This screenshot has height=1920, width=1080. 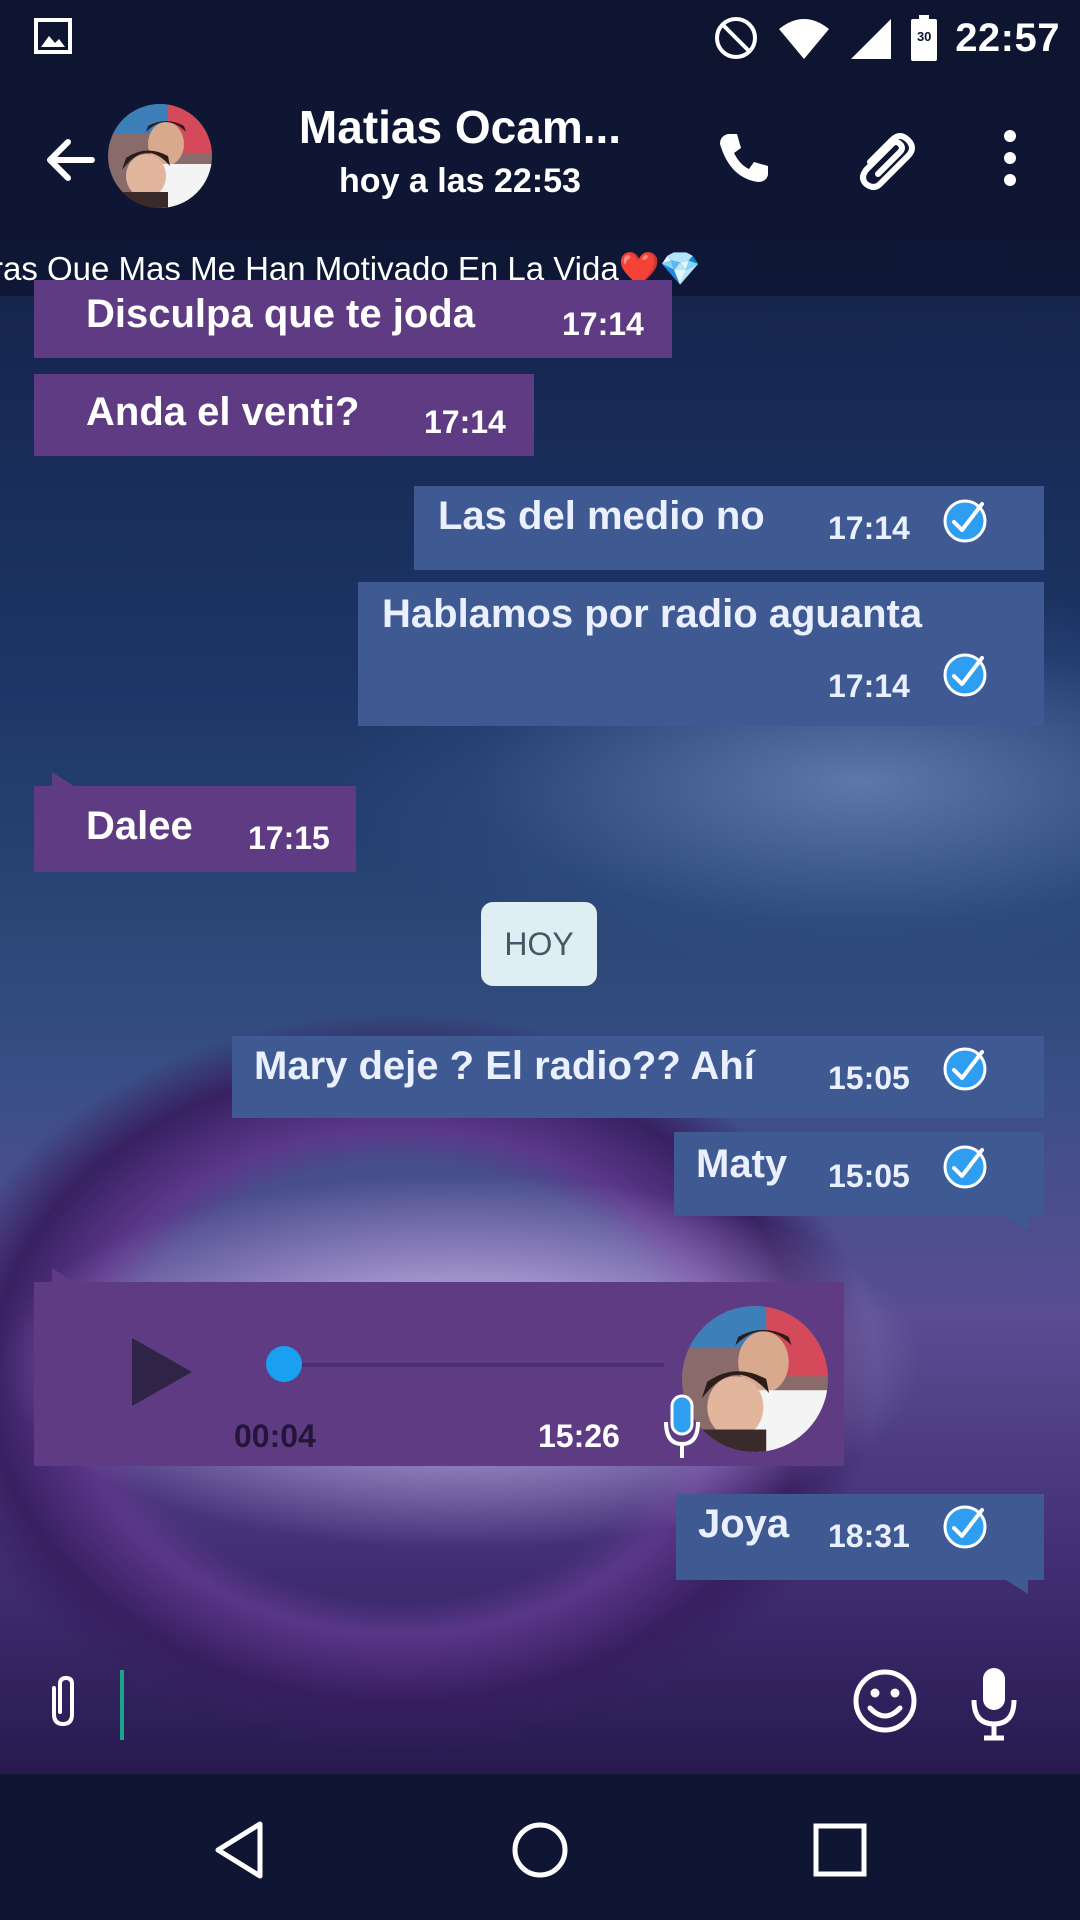 What do you see at coordinates (540, 1850) in the screenshot?
I see `nav-home-icon` at bounding box center [540, 1850].